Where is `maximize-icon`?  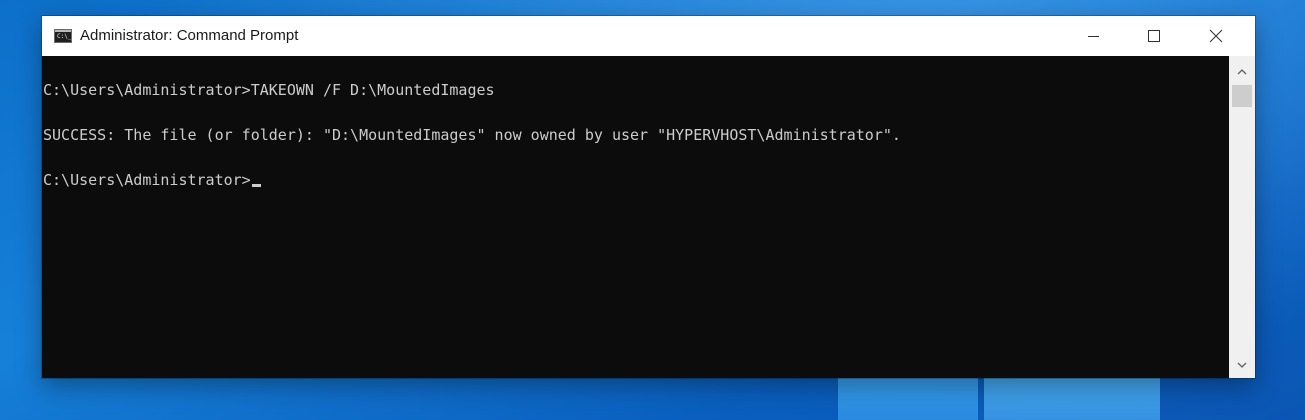
maximize-icon is located at coordinates (1154, 36).